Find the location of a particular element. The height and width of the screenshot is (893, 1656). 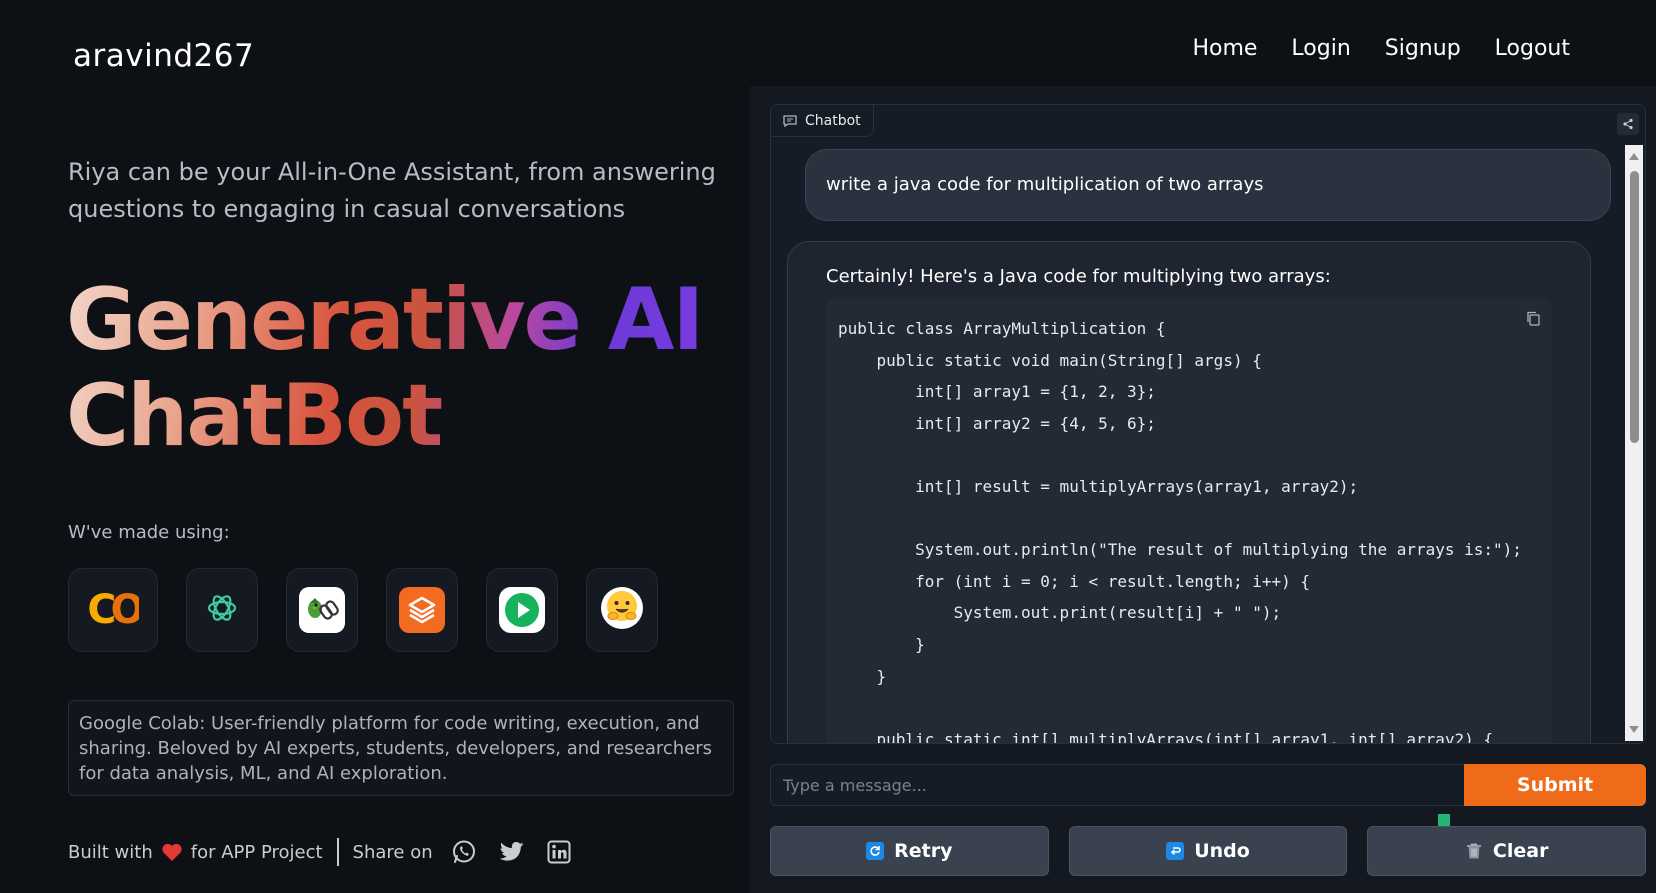

action-buttons: Retry Undo Clear is located at coordinates (1208, 851).